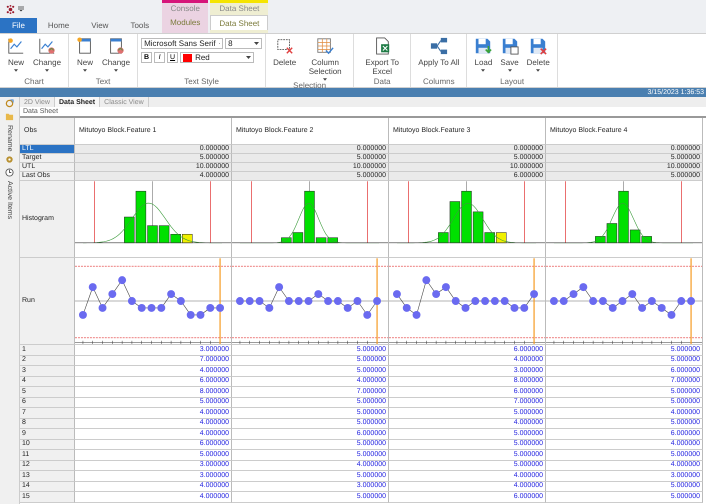 The image size is (706, 504). I want to click on refresh-icon, so click(9, 103).